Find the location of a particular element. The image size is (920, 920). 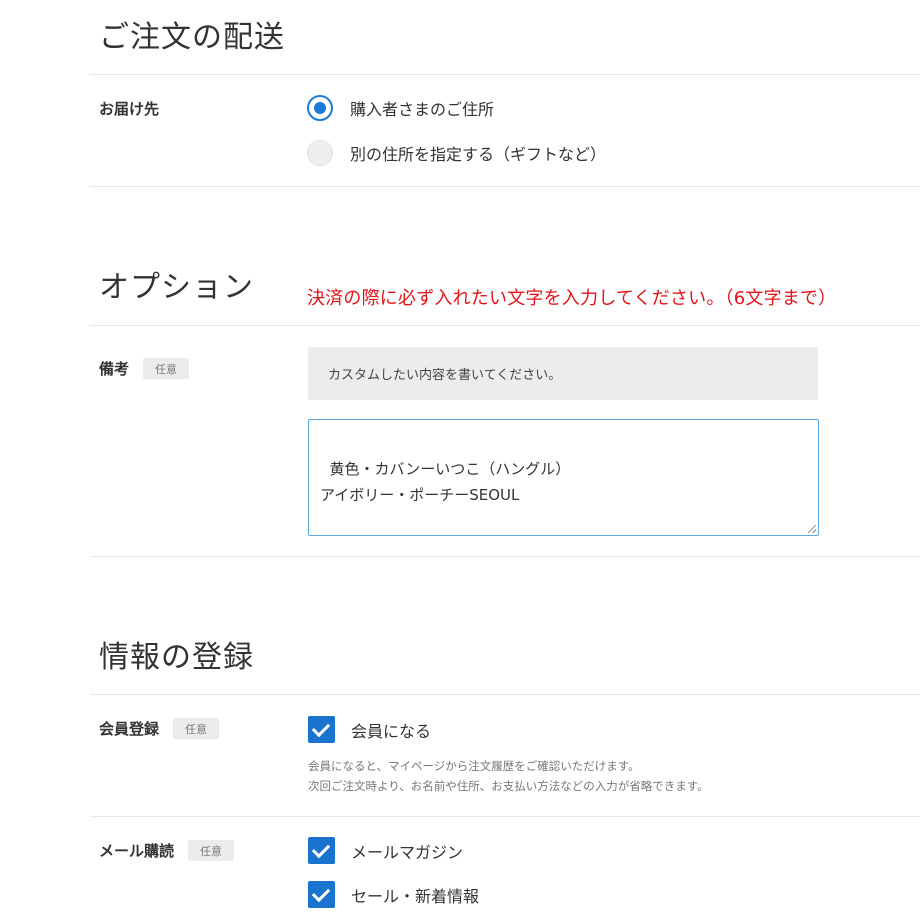

section-title-option: オプション is located at coordinates (176, 287).